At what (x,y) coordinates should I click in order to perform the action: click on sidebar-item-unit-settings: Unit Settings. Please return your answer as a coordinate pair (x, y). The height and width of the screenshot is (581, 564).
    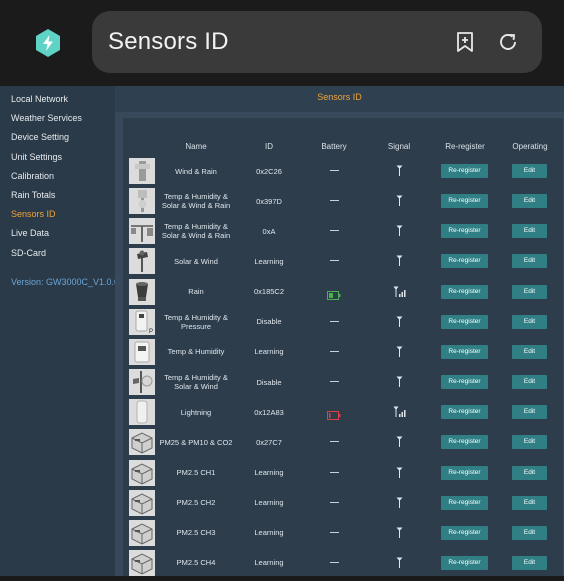
    Looking at the image, I should click on (36, 157).